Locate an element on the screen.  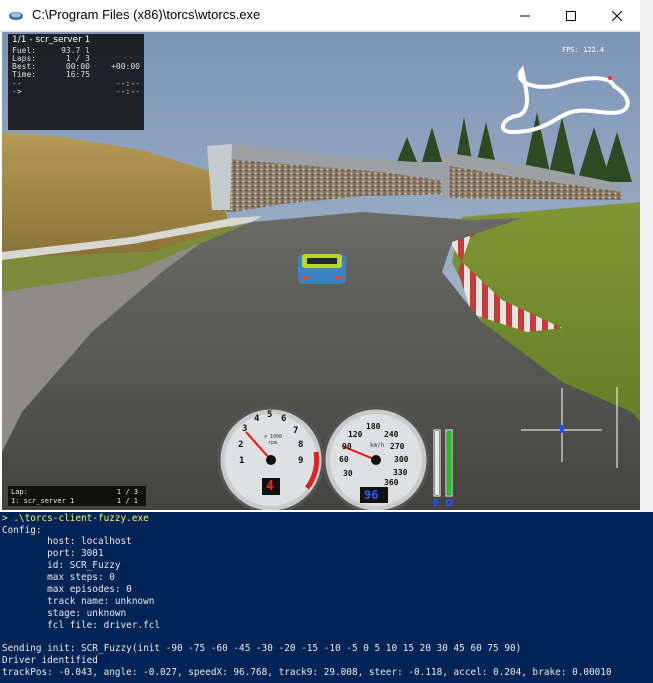
speed-tick: 270 is located at coordinates (397, 446).